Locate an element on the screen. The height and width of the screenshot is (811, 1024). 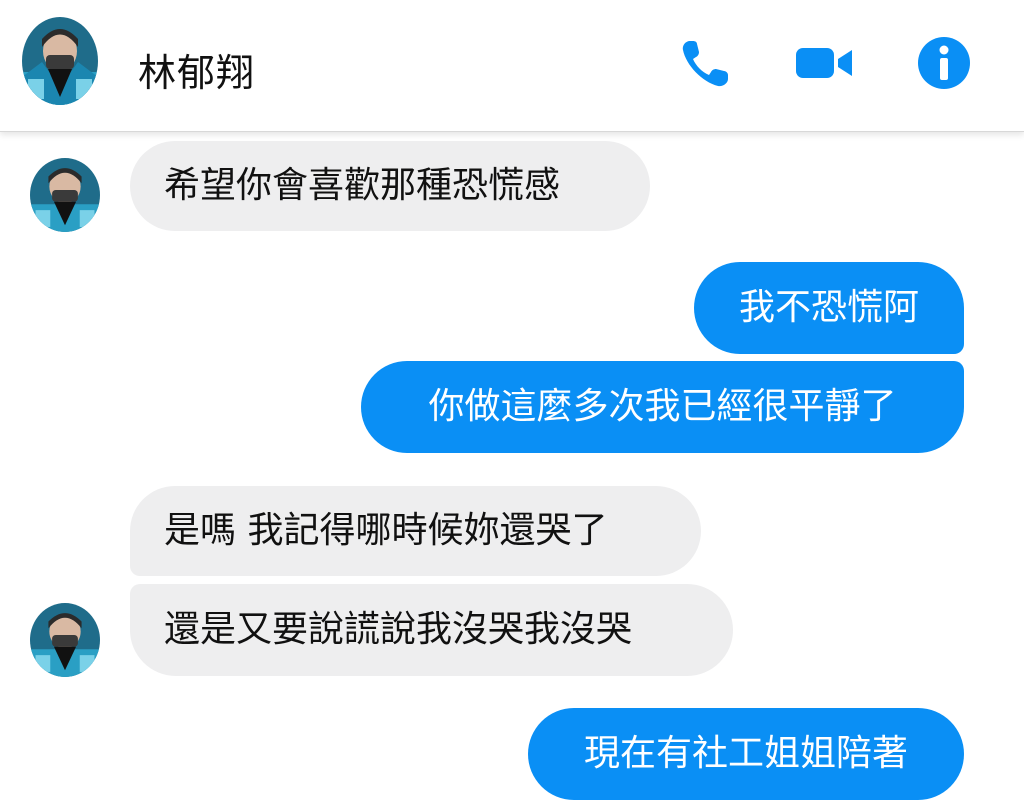
message-text: 希望你會喜歡那種恐慌感 is located at coordinates (362, 185).